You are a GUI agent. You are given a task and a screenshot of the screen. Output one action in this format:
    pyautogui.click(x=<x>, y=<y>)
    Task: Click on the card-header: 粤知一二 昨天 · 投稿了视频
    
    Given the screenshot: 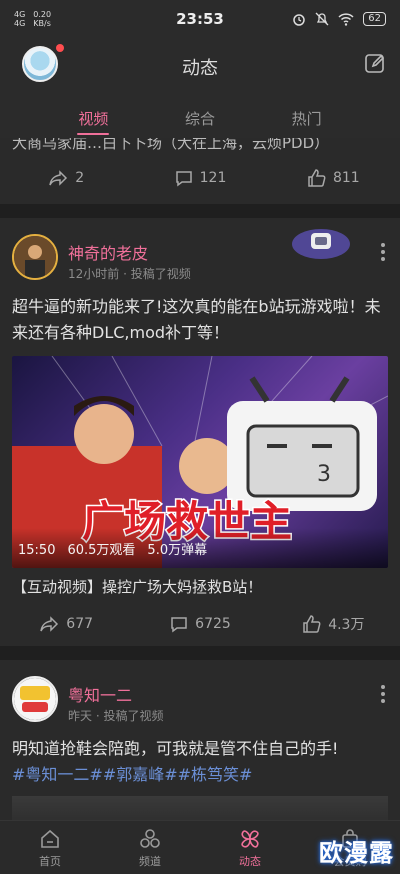 What is the action you would take?
    pyautogui.click(x=200, y=696)
    